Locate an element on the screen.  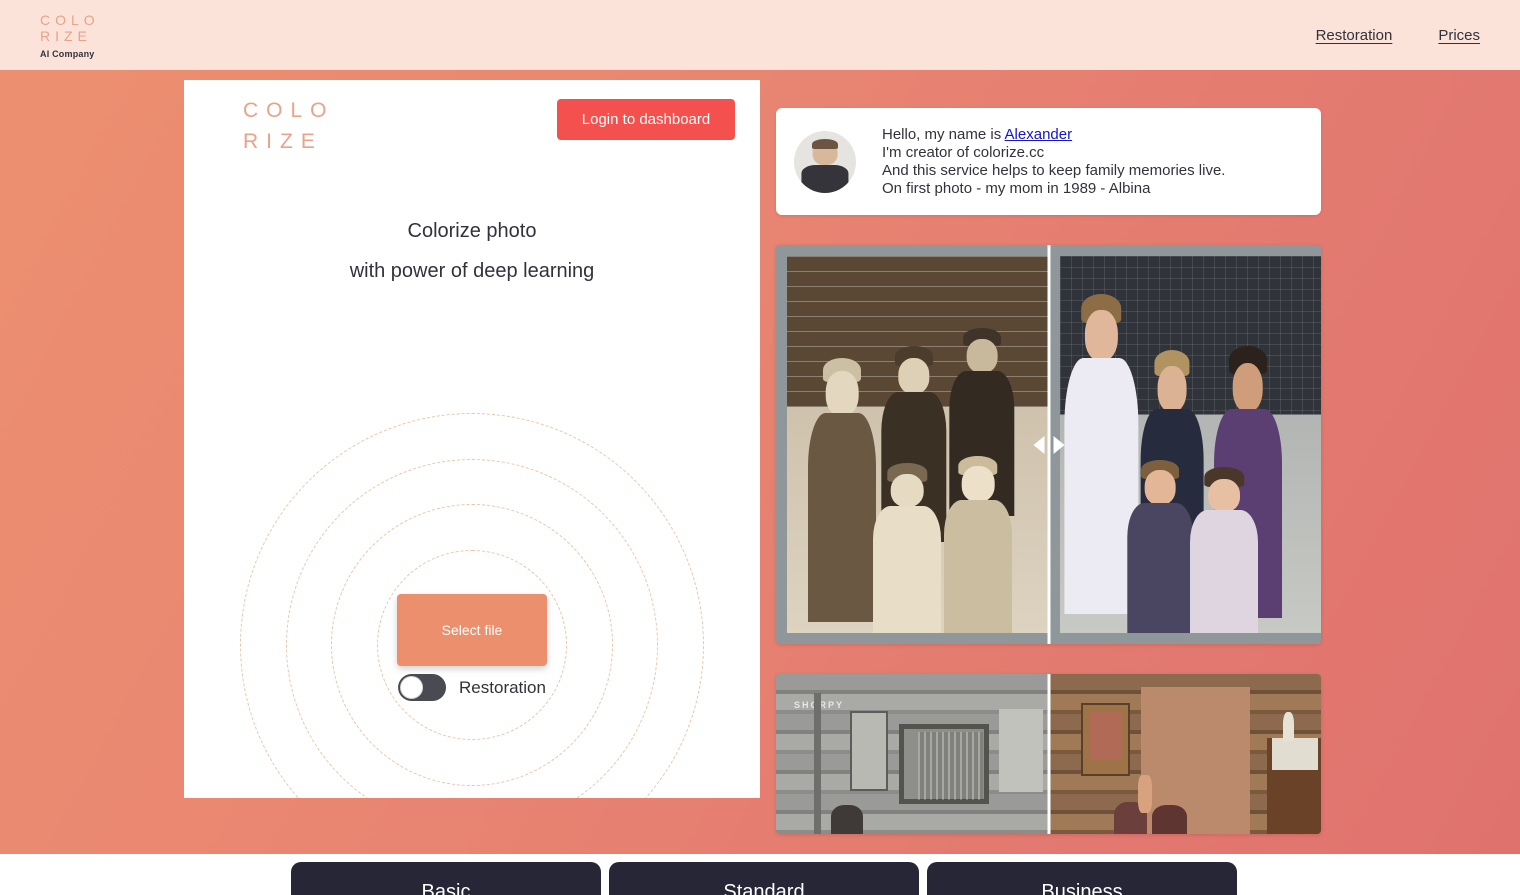
restoration-toggle-row: Restoration is located at coordinates (472, 687).